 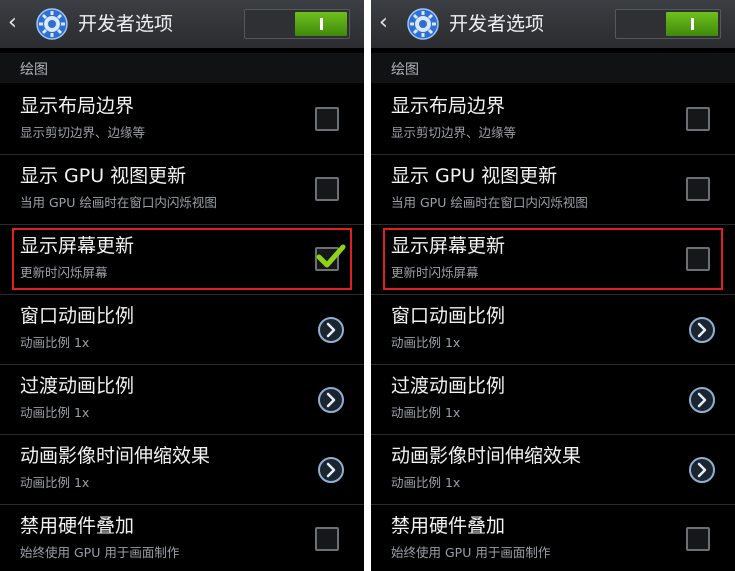 I want to click on checkbox-checked, so click(x=330, y=257).